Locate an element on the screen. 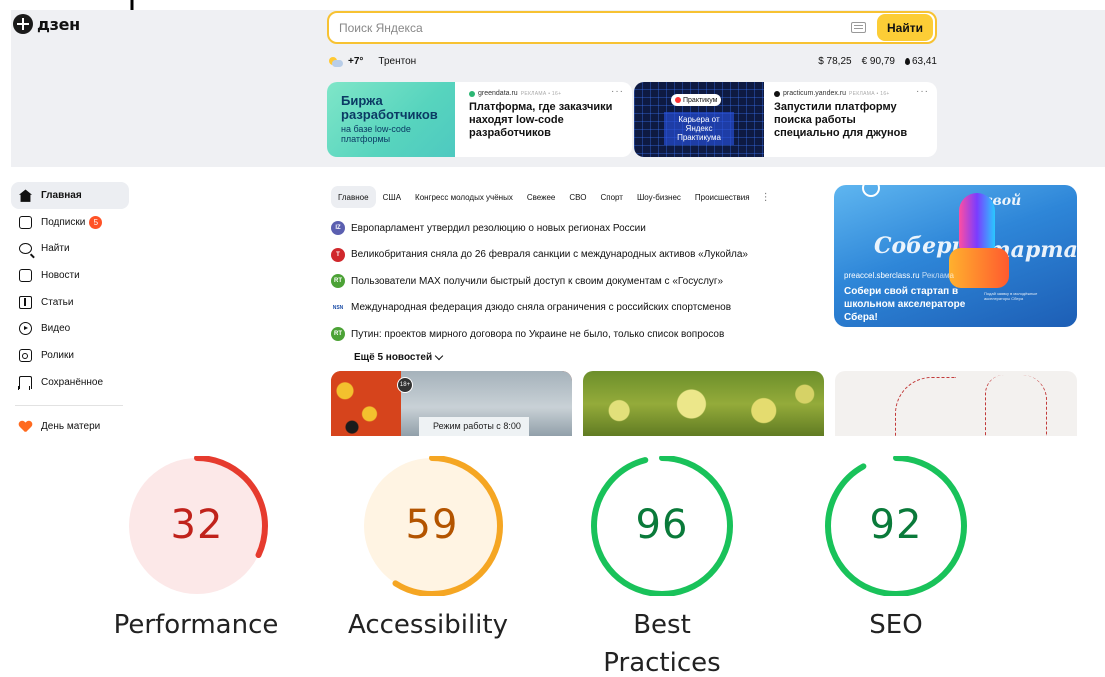  subscriptions-icon is located at coordinates (25, 222).